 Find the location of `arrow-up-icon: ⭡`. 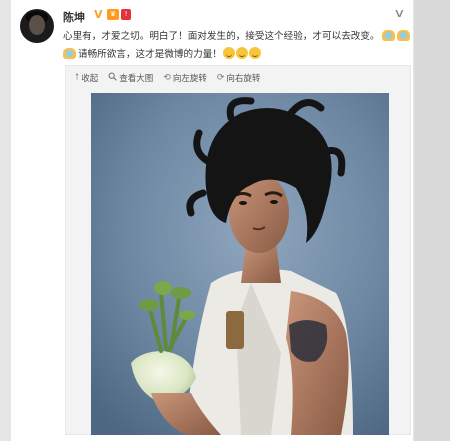

arrow-up-icon: ⭡ is located at coordinates (77, 78).